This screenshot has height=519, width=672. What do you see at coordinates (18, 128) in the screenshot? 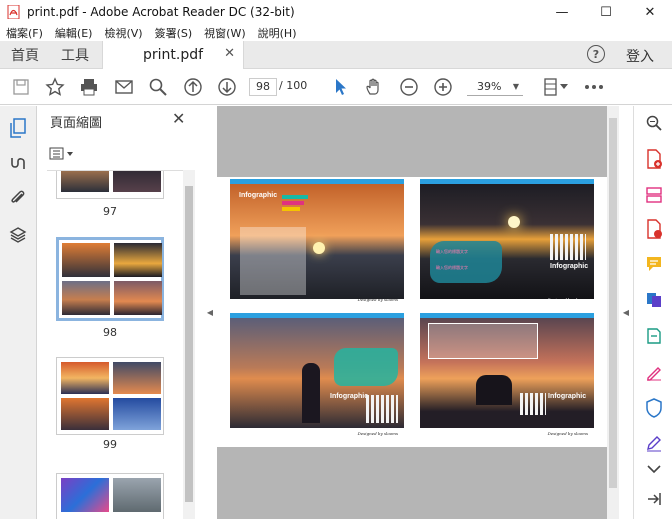
I see `page-thumbnails-icon` at bounding box center [18, 128].